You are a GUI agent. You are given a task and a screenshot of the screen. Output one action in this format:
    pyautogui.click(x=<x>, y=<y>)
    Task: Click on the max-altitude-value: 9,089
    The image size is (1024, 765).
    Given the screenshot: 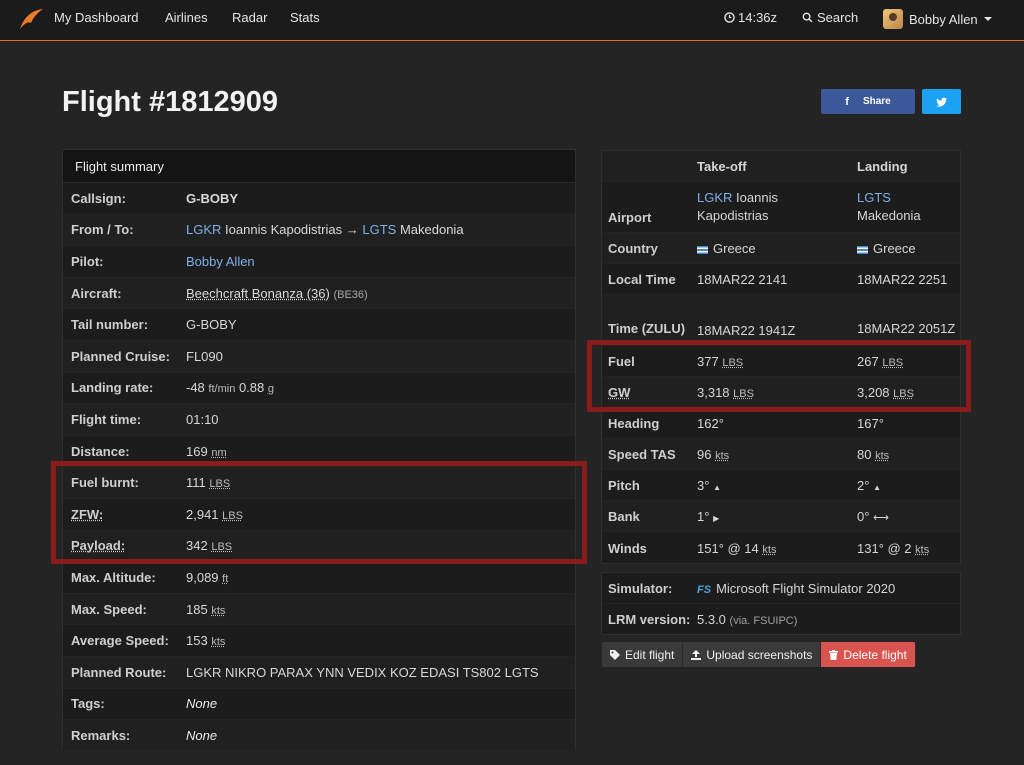 What is the action you would take?
    pyautogui.click(x=202, y=577)
    